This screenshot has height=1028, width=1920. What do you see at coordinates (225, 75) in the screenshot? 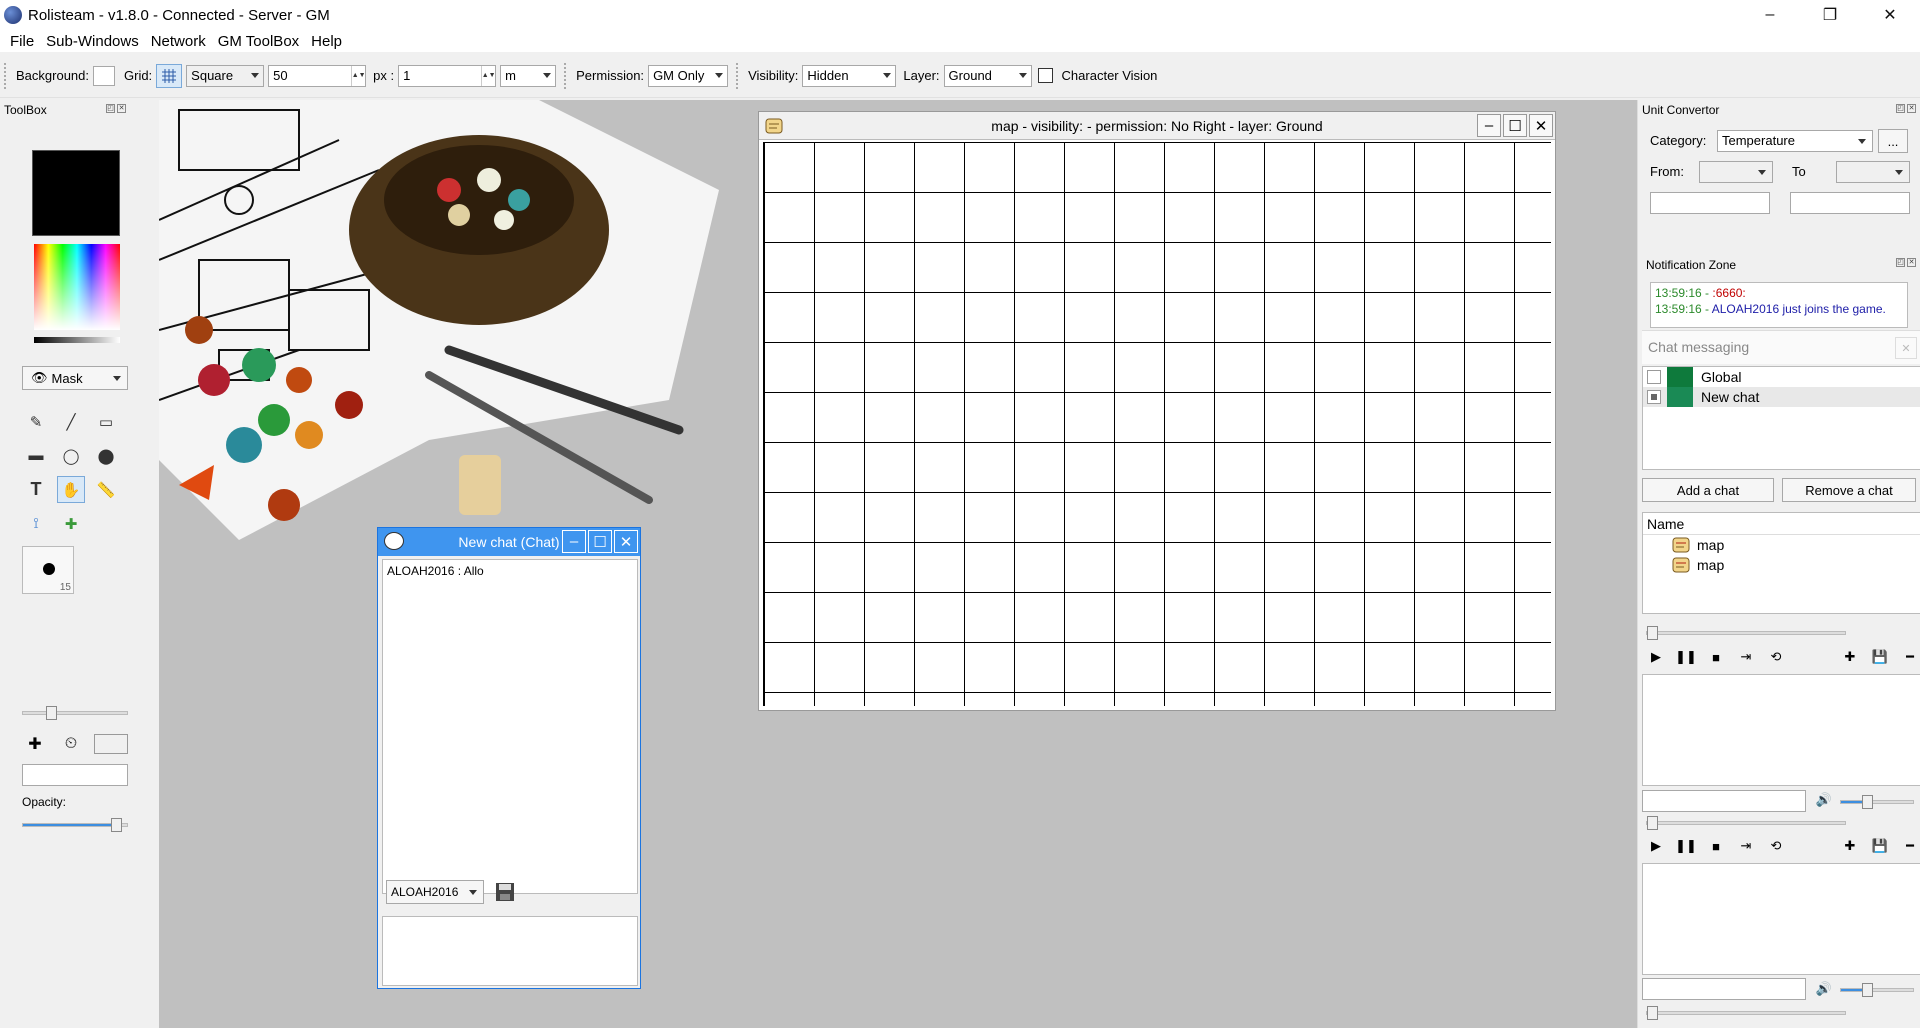
I see `grid-shape-select: Square` at bounding box center [225, 75].